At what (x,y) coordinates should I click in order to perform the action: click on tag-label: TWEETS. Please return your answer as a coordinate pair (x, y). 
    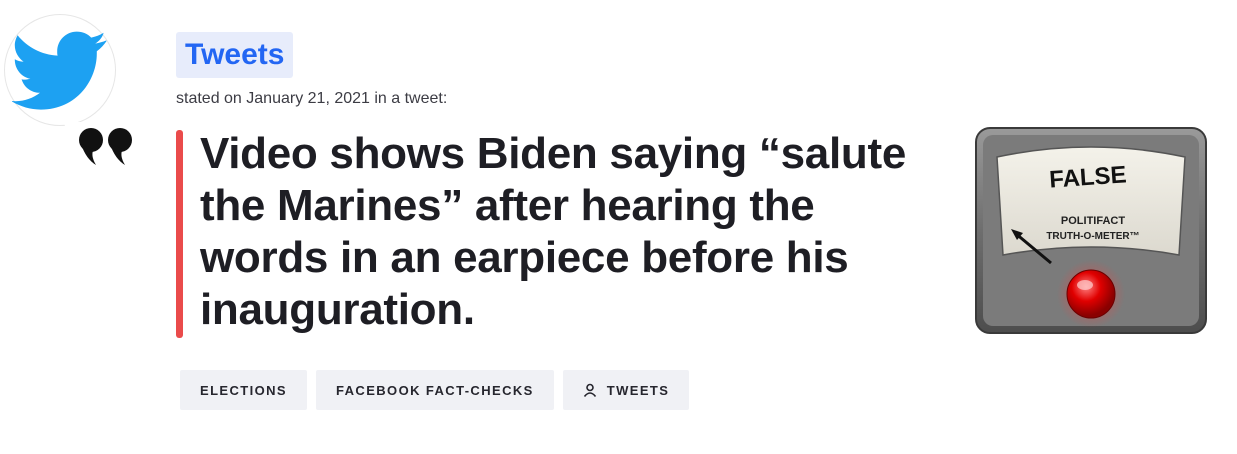
    Looking at the image, I should click on (638, 390).